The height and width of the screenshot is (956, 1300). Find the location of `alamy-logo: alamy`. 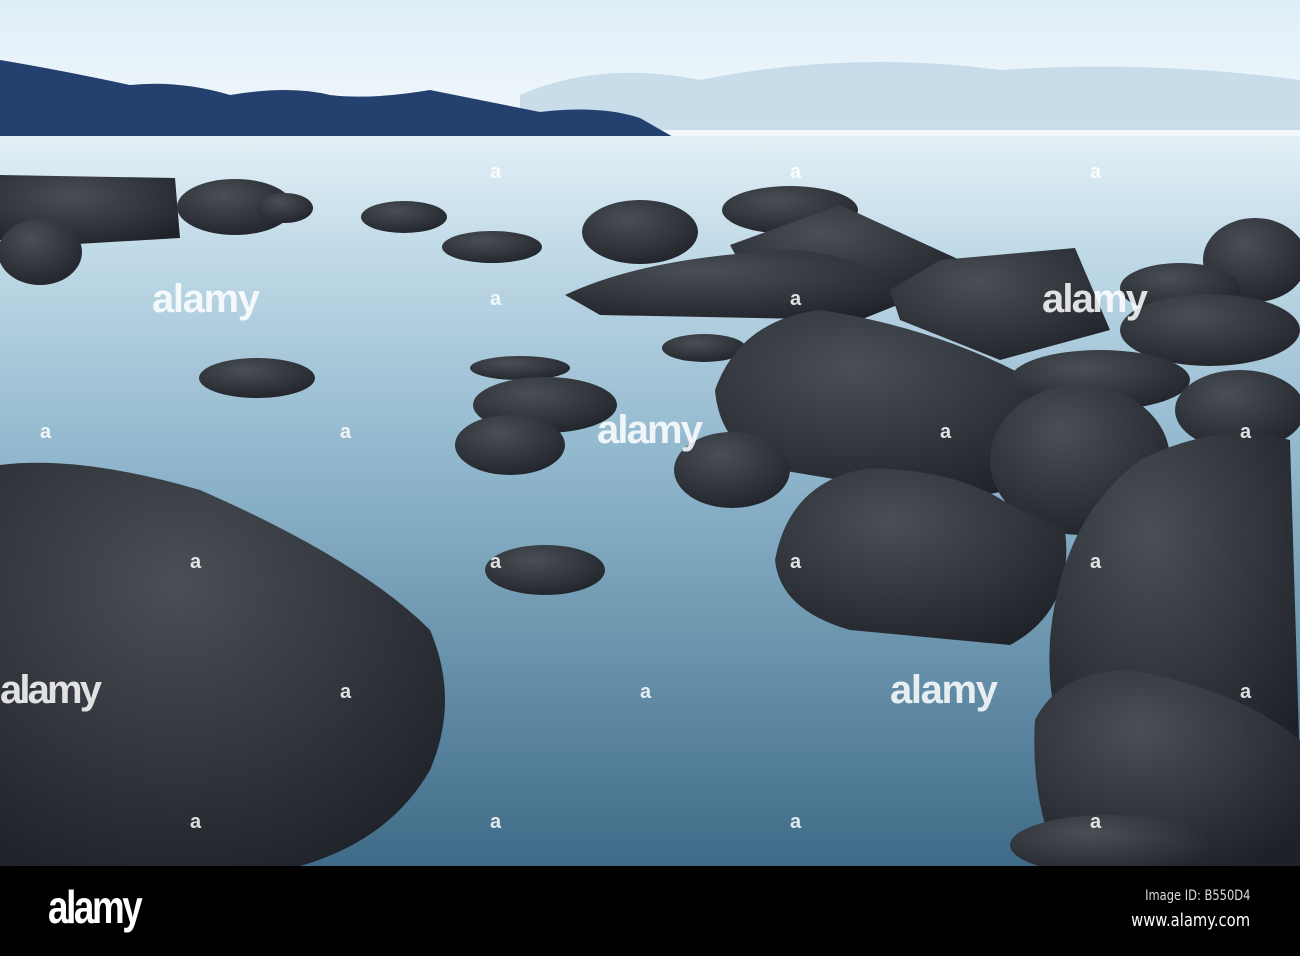

alamy-logo: alamy is located at coordinates (95, 907).